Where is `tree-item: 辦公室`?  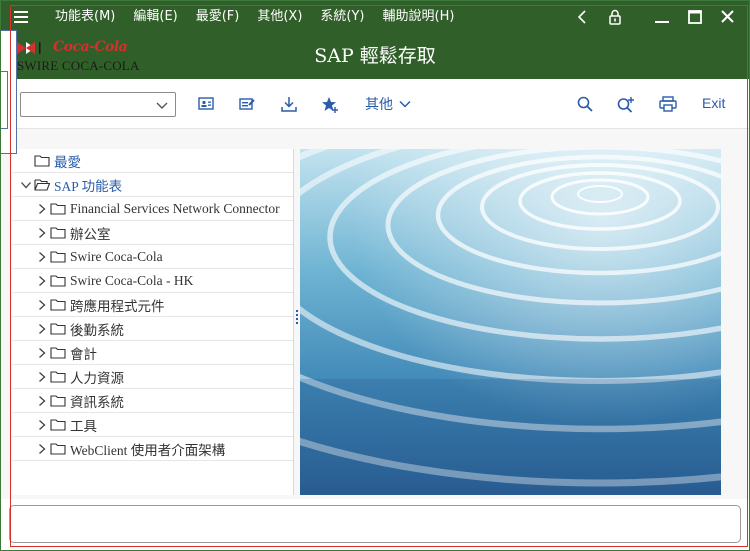
tree-item: 辦公室 is located at coordinates (152, 233).